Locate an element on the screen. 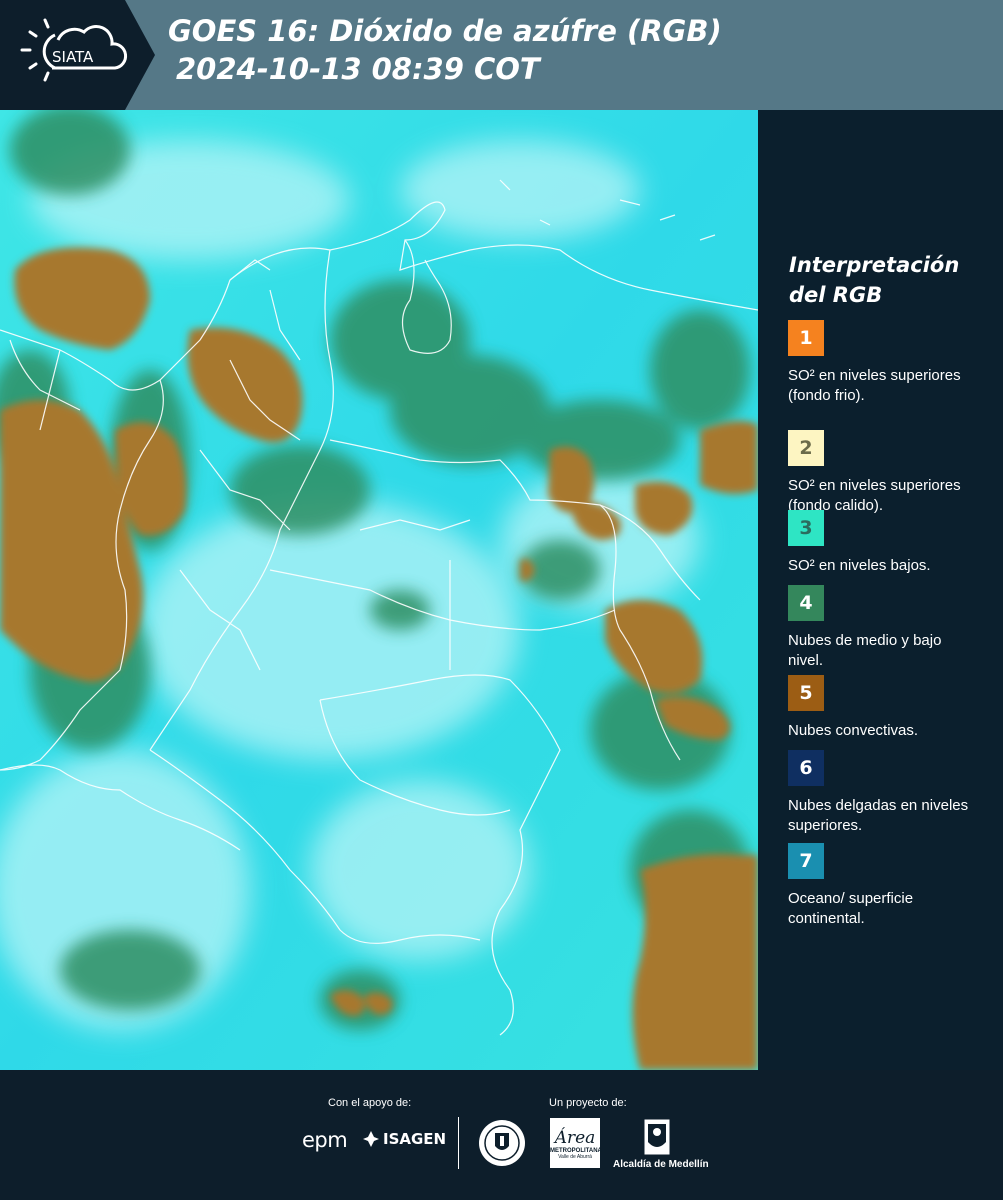  alcaldia-crest-icon is located at coordinates (657, 1137).